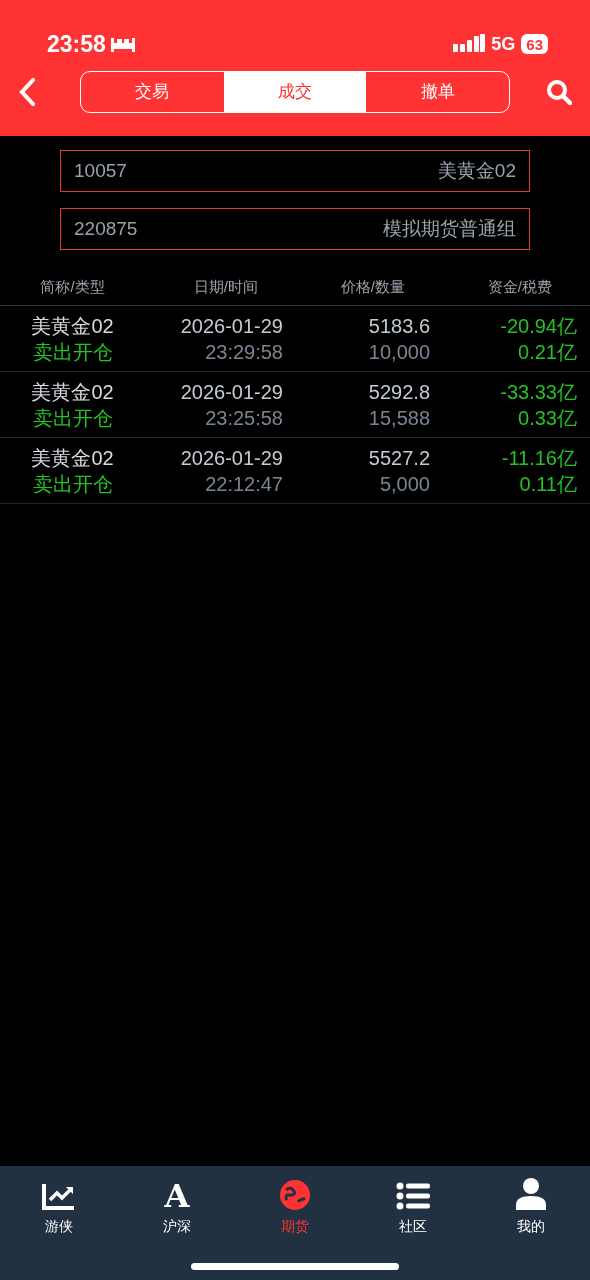  Describe the element at coordinates (177, 1196) in the screenshot. I see `letter-icon: A` at that location.